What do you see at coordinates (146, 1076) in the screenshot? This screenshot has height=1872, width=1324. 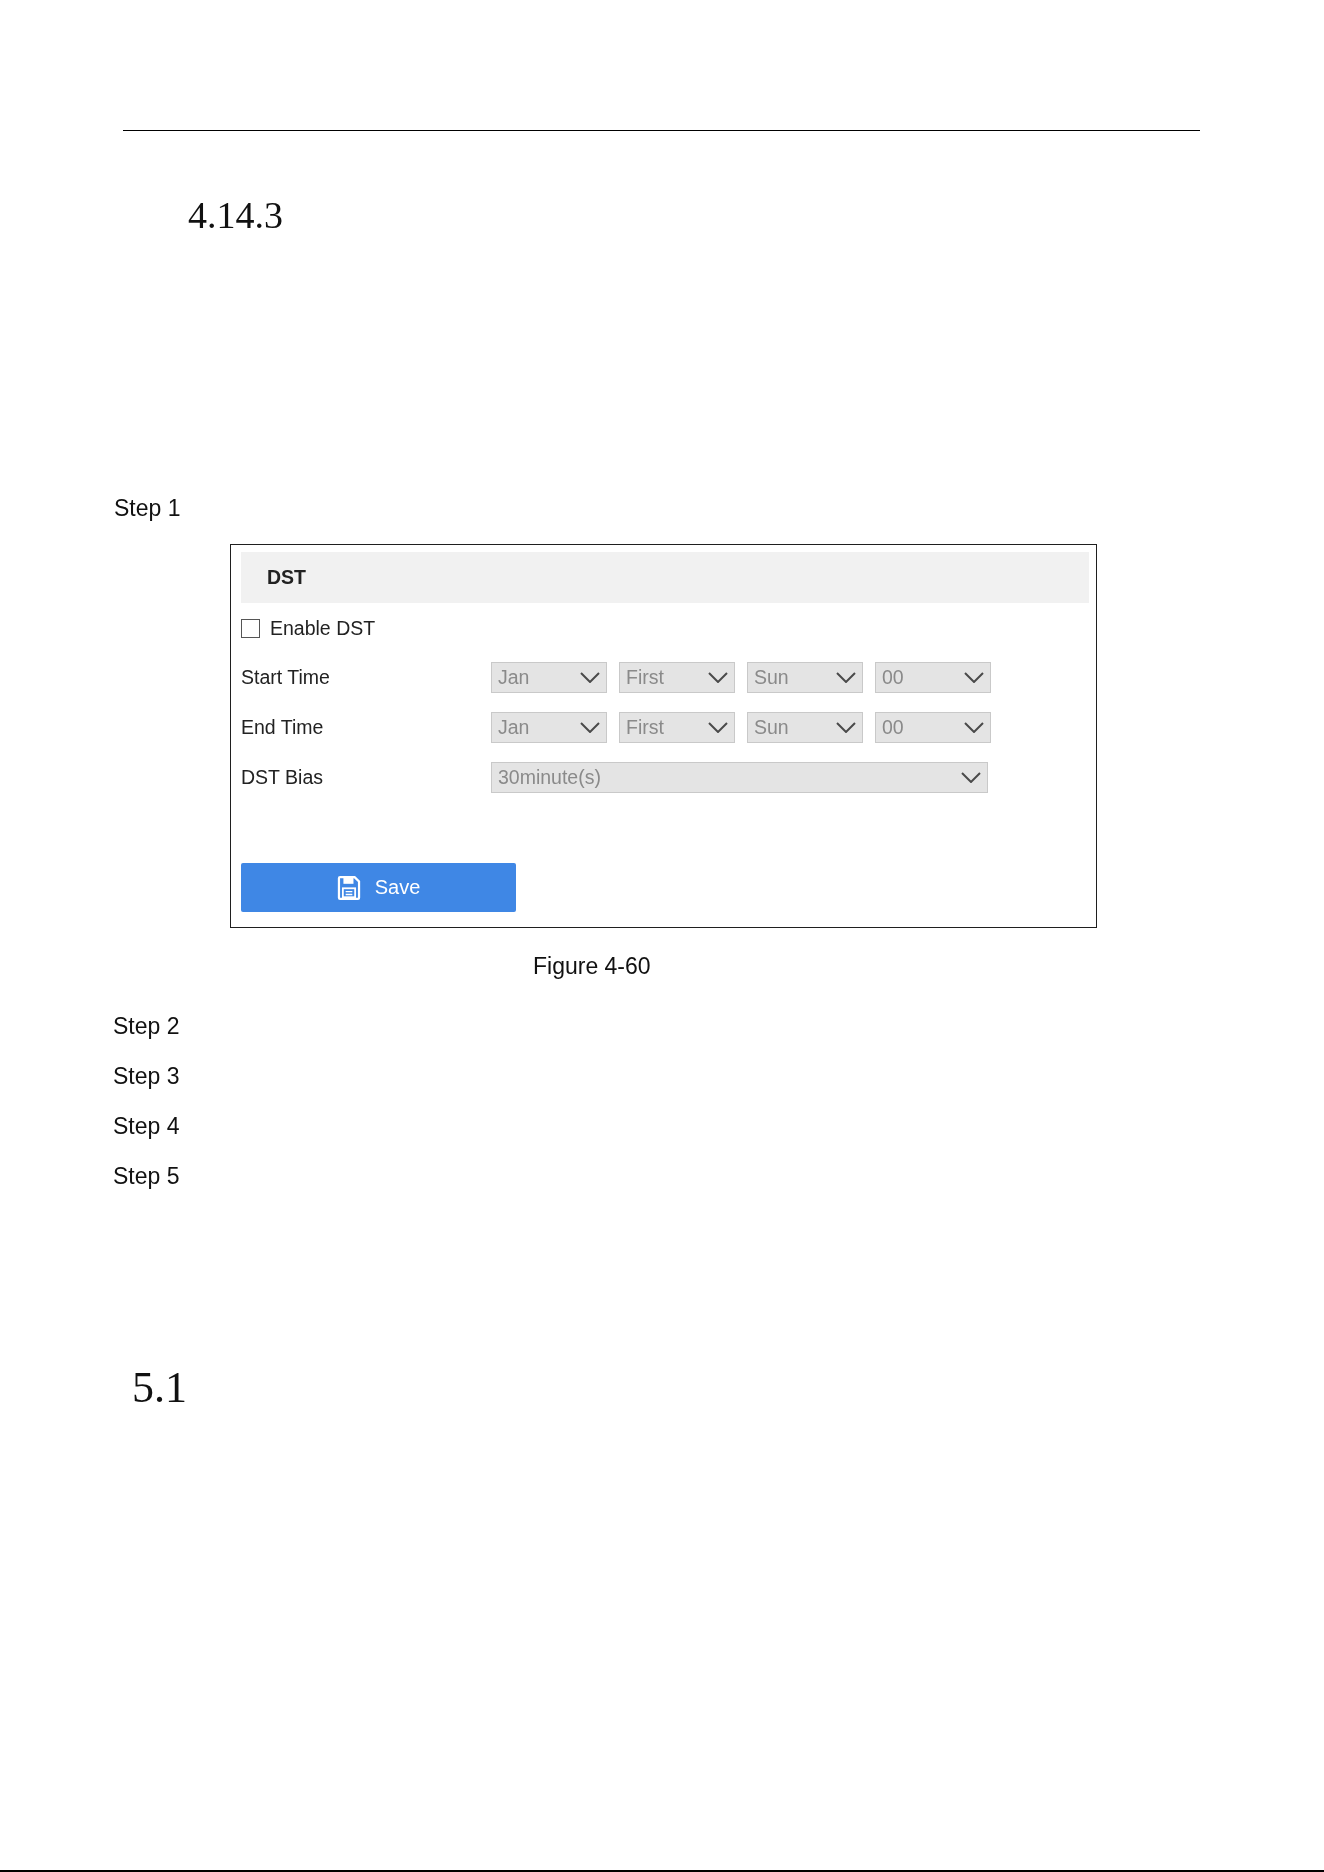 I see `step-label: Step 3` at bounding box center [146, 1076].